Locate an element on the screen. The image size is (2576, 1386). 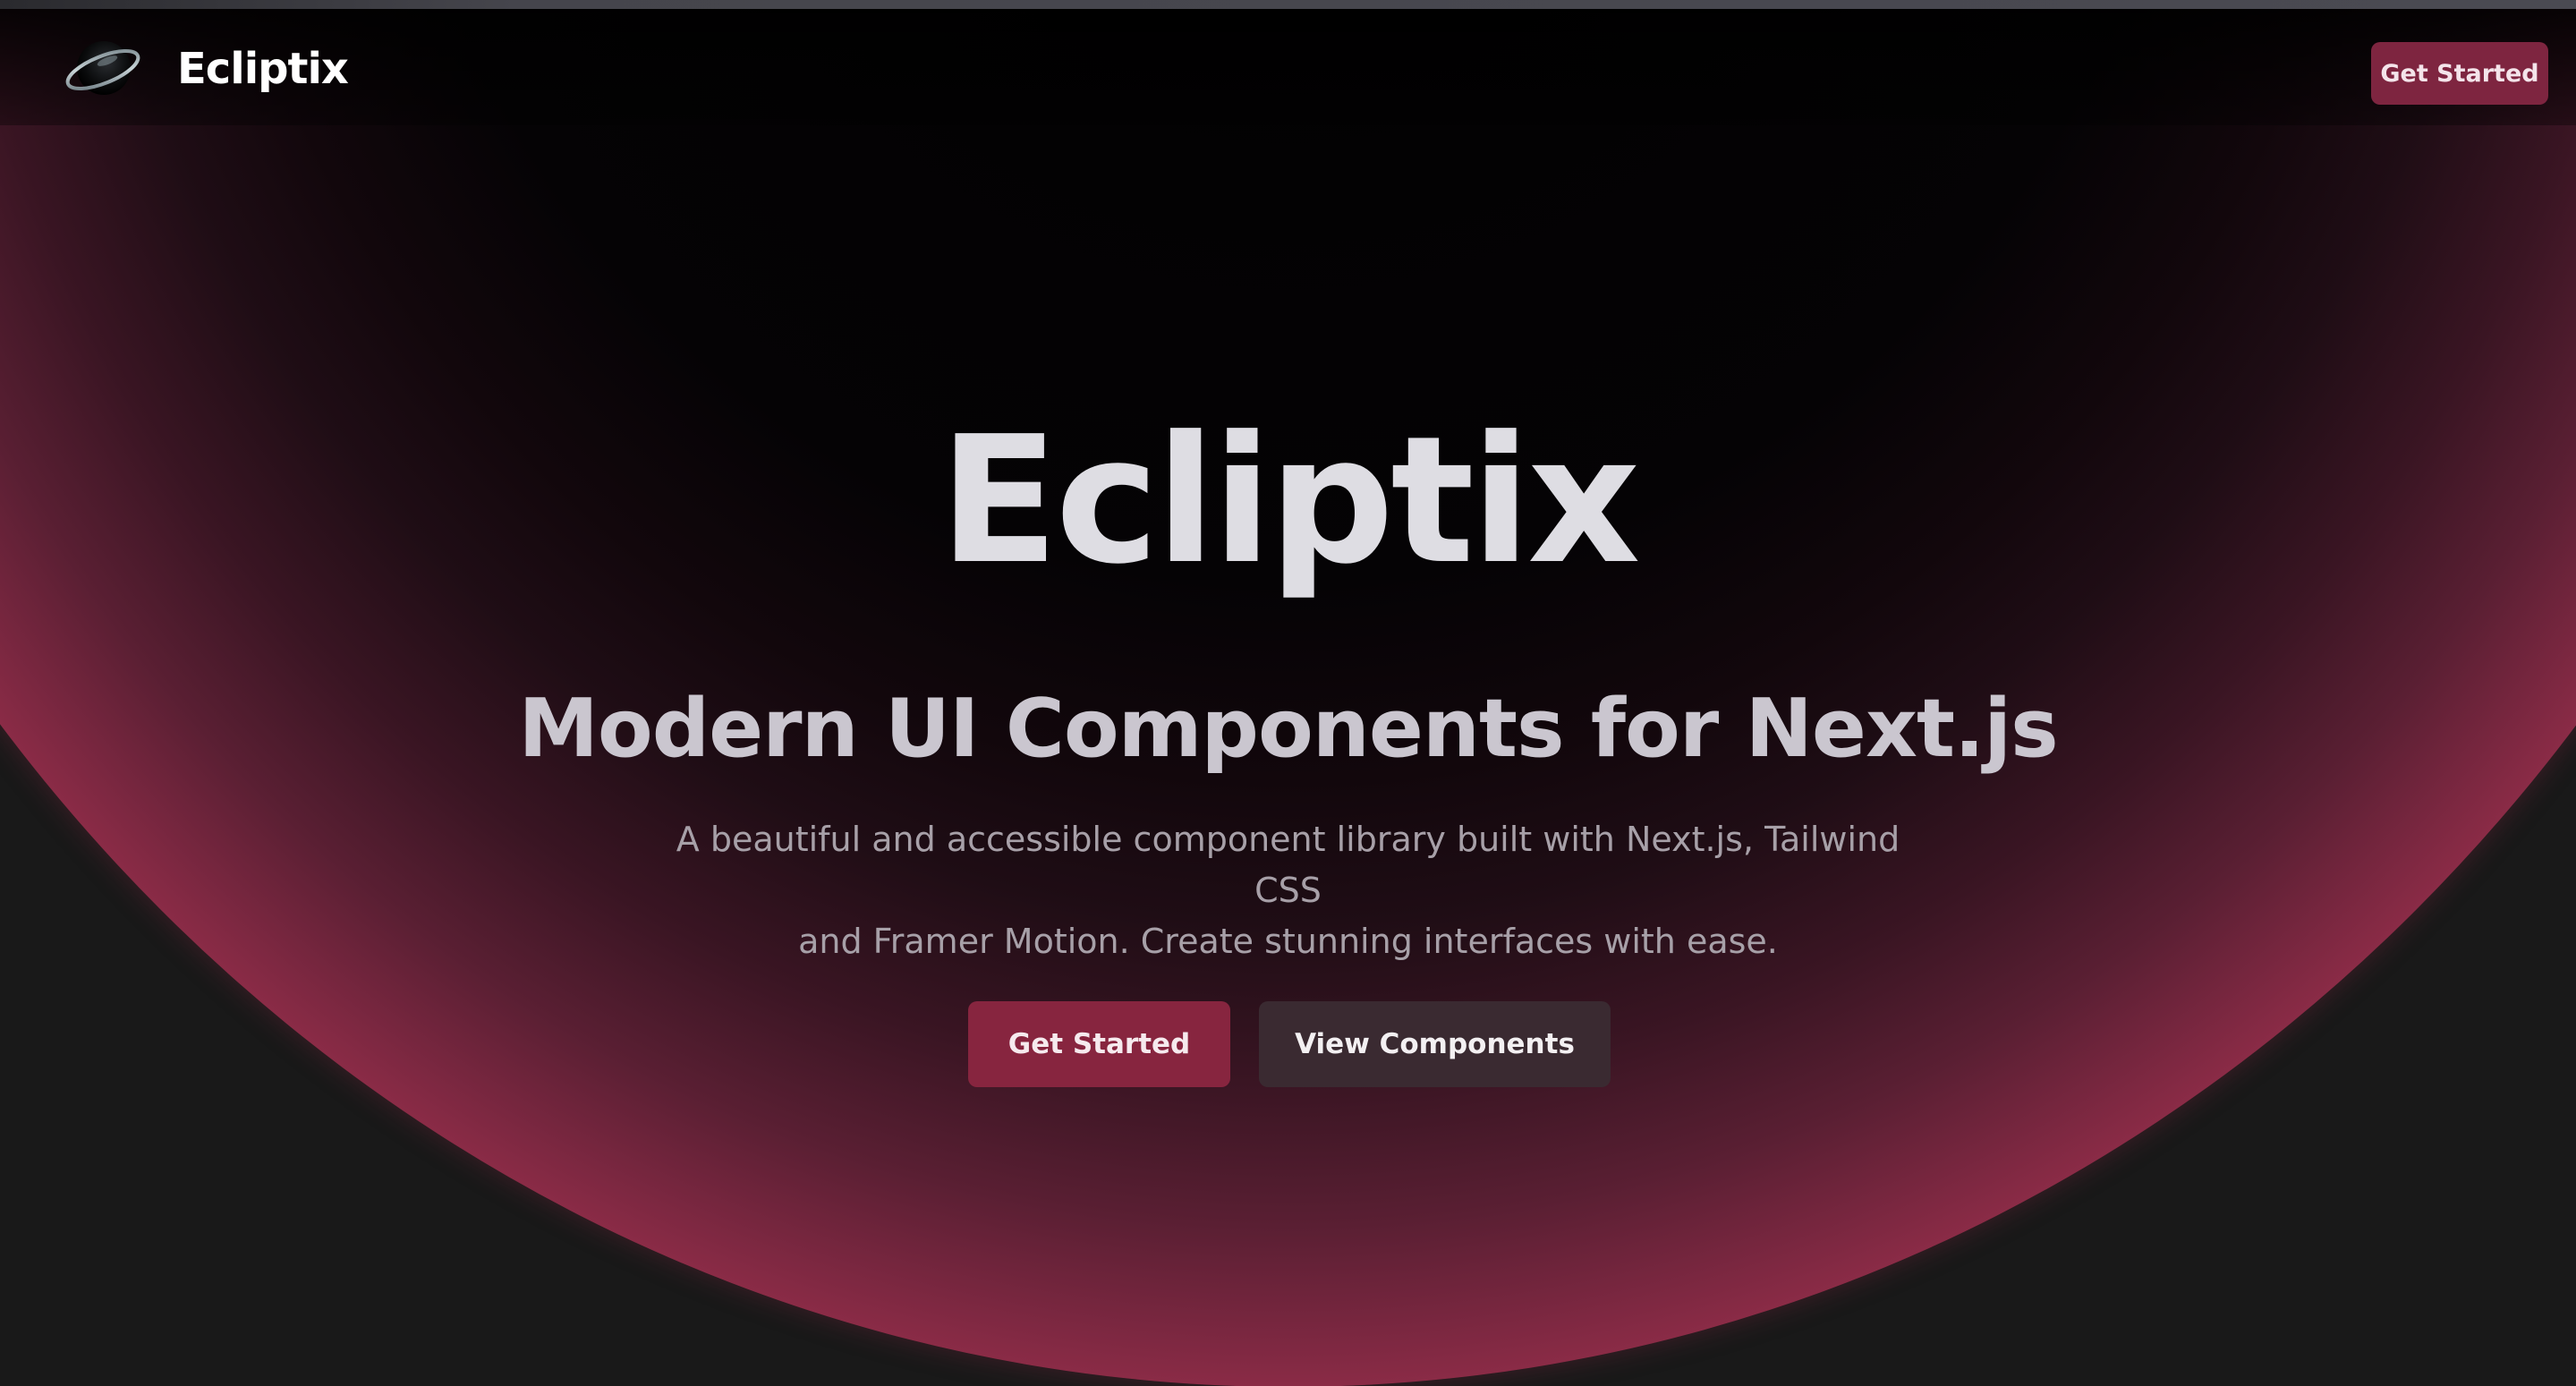
browser-top-strip is located at coordinates (1288, 5).